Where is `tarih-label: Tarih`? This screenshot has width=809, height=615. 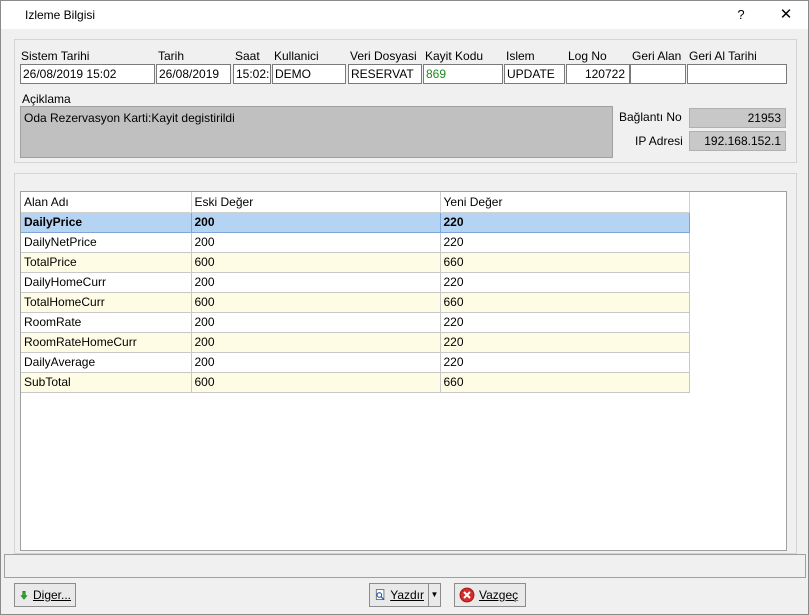
tarih-label: Tarih is located at coordinates (171, 56).